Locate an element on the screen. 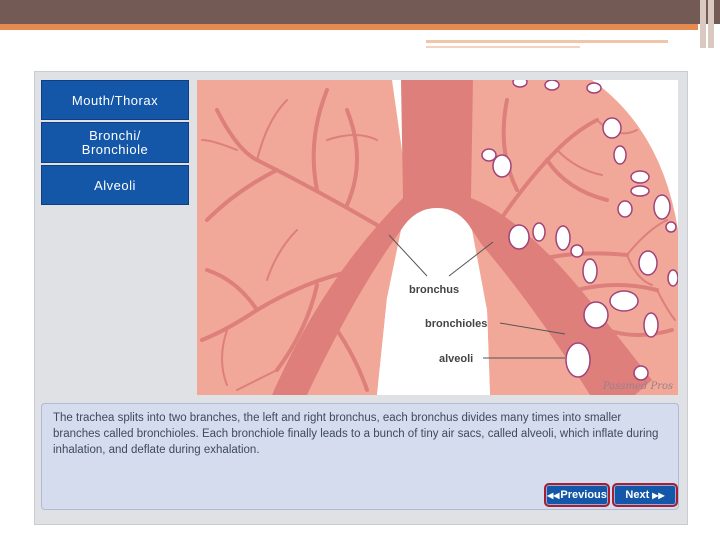 The image size is (720, 540). topic-menu: Mouth/Thorax Bronchi/ Bronchiole Alveoli is located at coordinates (115, 142).